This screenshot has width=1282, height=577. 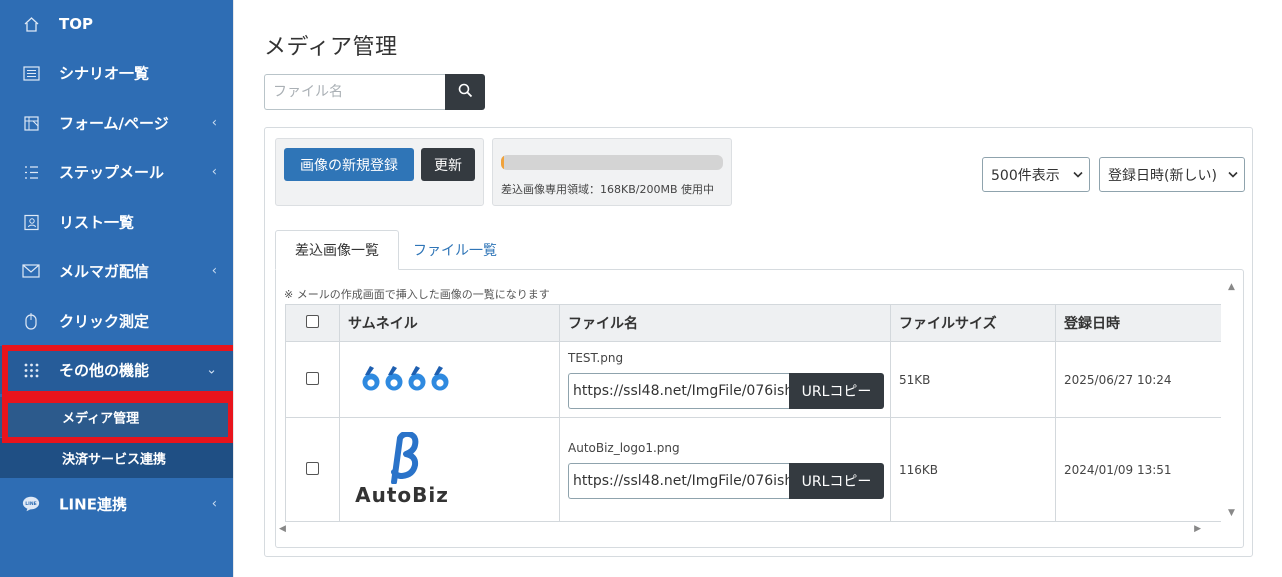 What do you see at coordinates (97, 222) in the screenshot?
I see `sidebar-item-label: リスト一覧` at bounding box center [97, 222].